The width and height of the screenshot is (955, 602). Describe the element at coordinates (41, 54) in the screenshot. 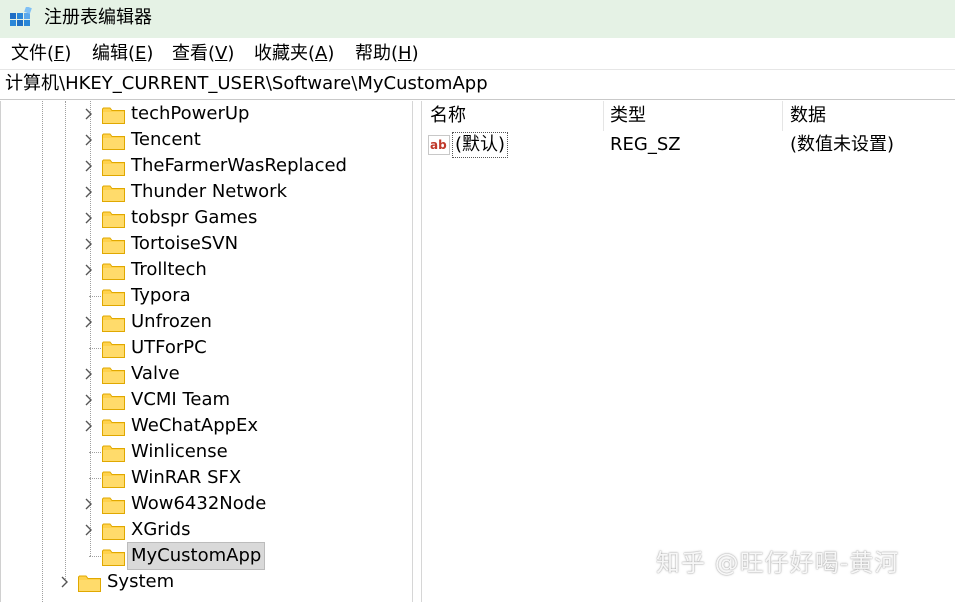

I see `menu-file: 文件(F)` at that location.